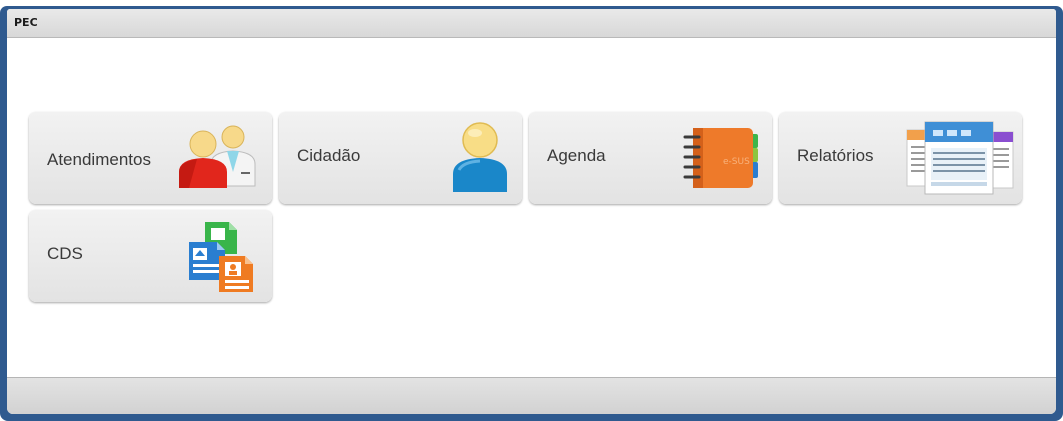  I want to click on agenda-book-icon: e-SUS, so click(720, 158).